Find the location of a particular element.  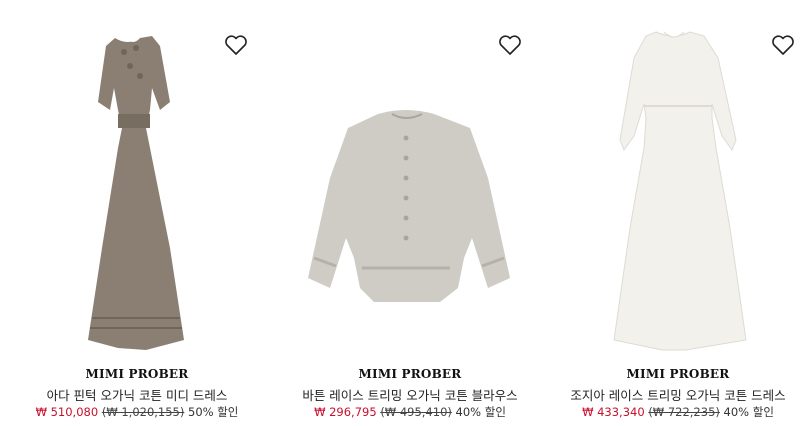

product-name: 바튼 레이스 트리밍 오가닉 코튼 블라우스 is located at coordinates (410, 394).